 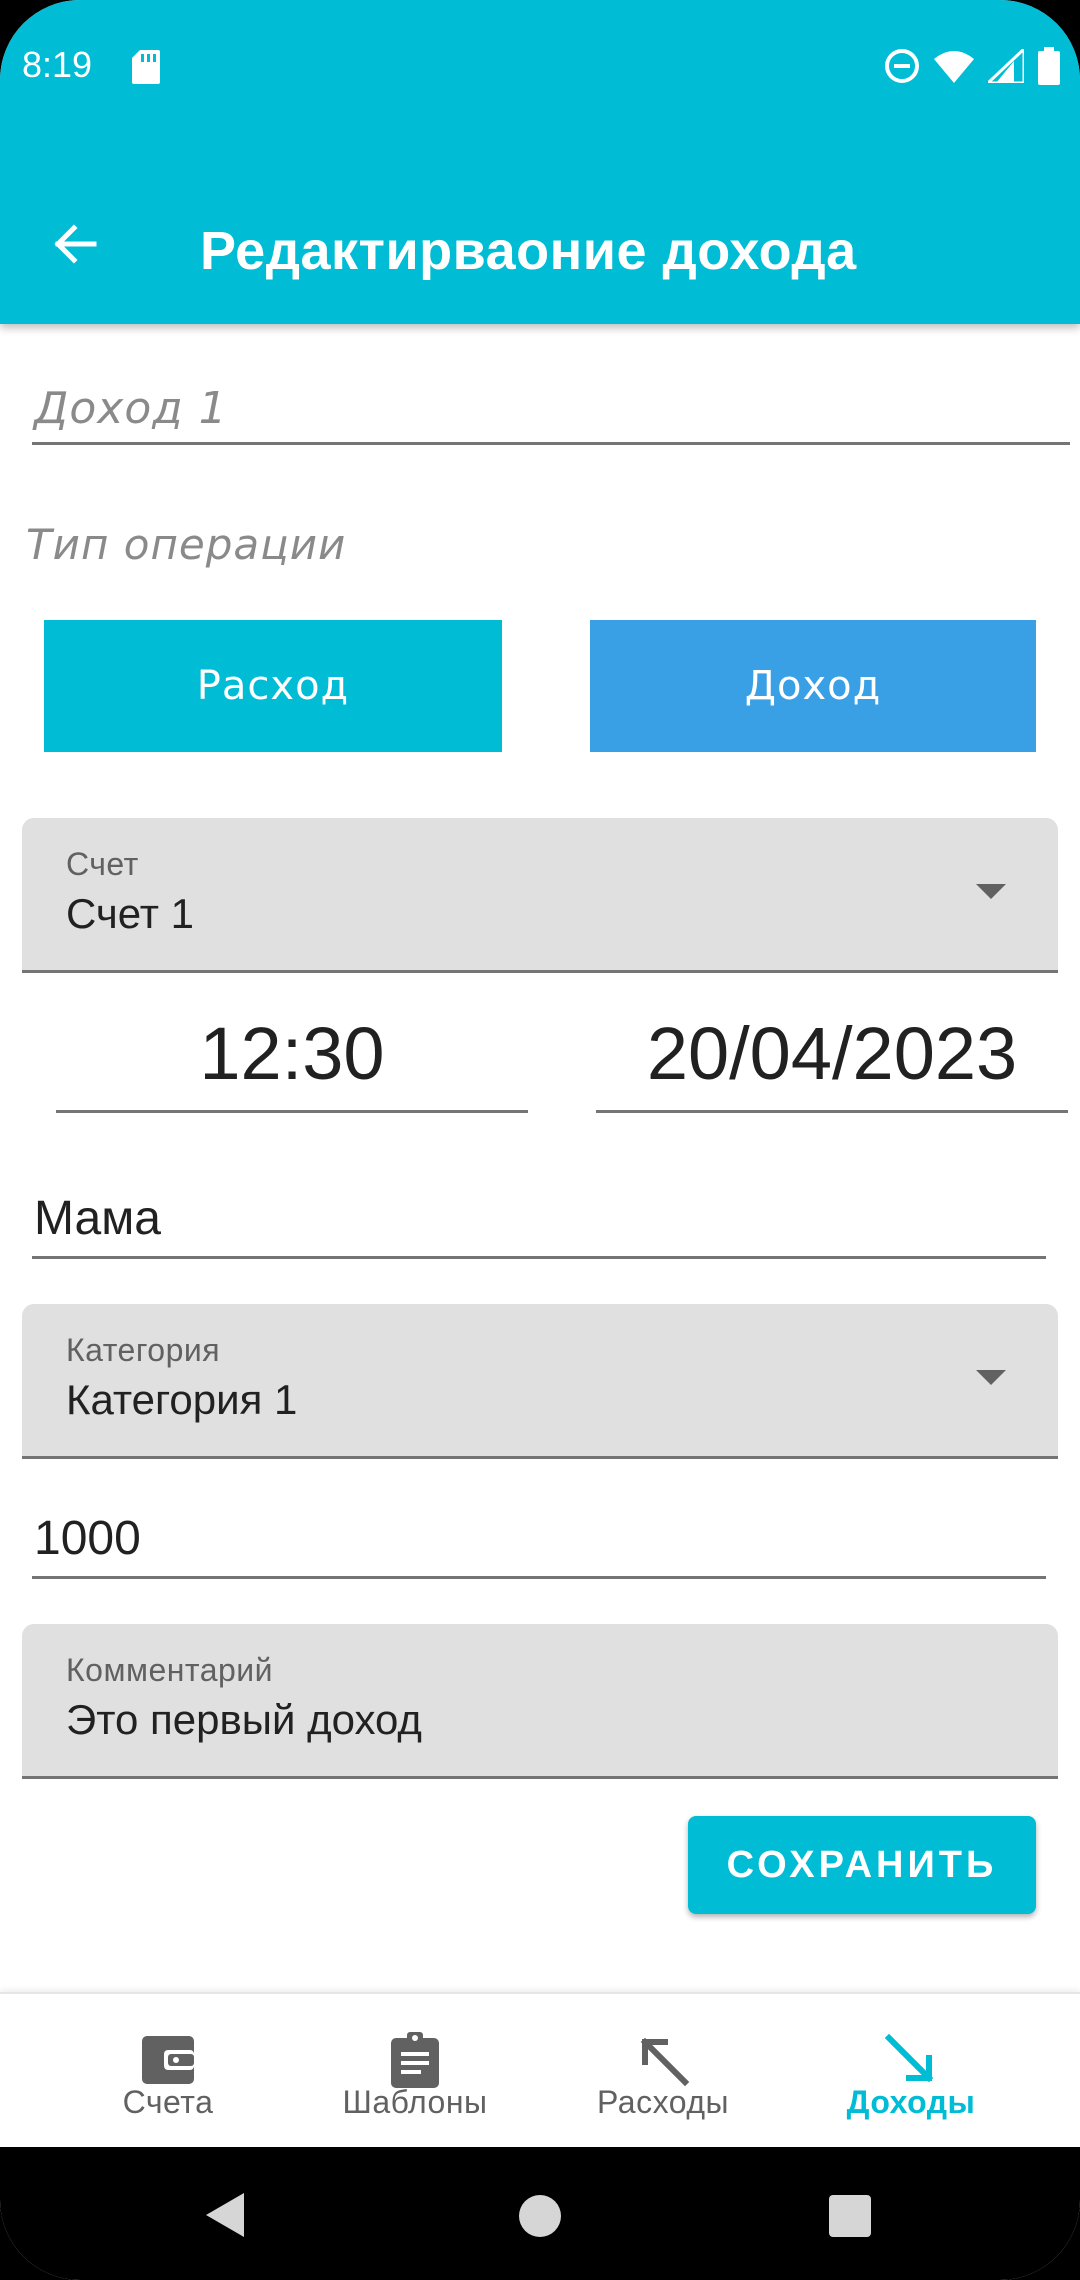 What do you see at coordinates (850, 2216) in the screenshot?
I see `system-recents-icon` at bounding box center [850, 2216].